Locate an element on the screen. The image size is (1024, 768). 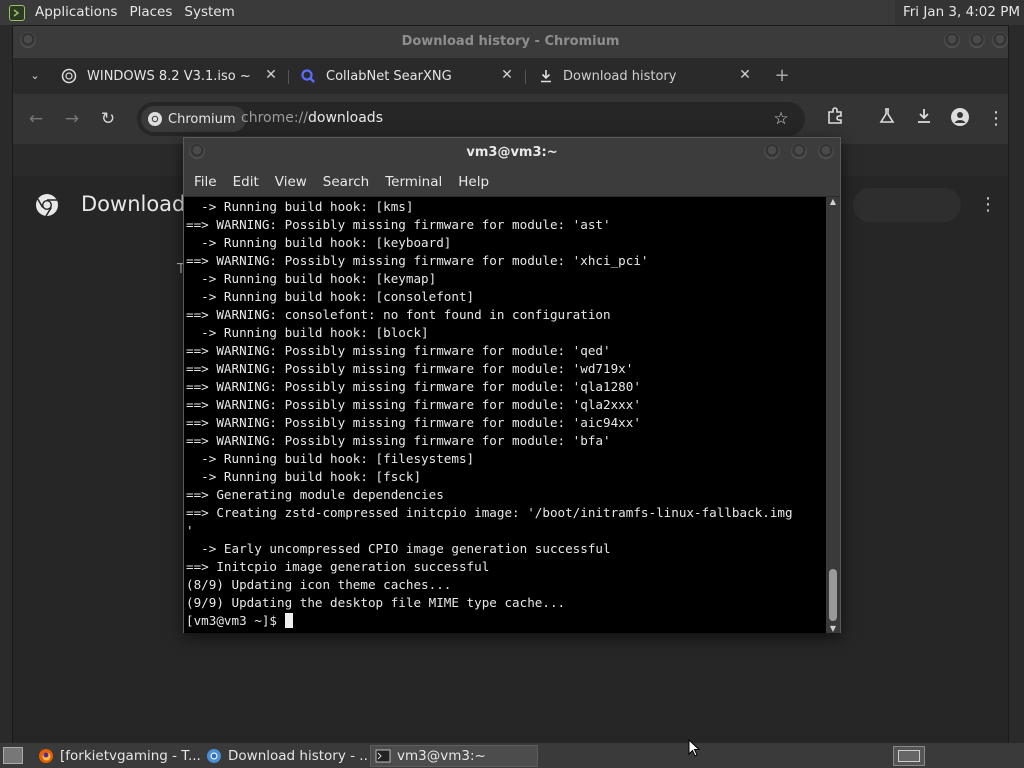
tab-download-history: Download history ✕ is located at coordinates (646, 76).